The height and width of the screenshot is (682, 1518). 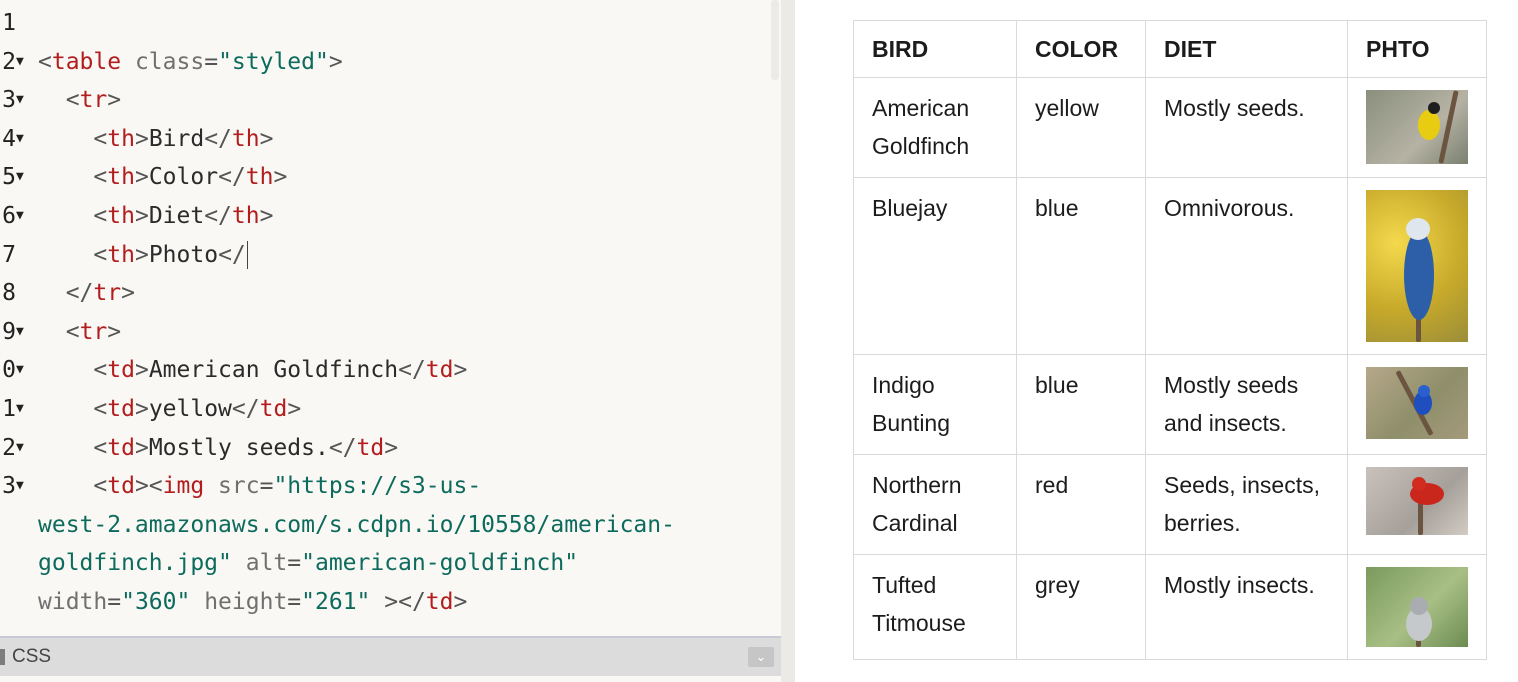 I want to click on cell-color: grey, so click(x=1081, y=607).